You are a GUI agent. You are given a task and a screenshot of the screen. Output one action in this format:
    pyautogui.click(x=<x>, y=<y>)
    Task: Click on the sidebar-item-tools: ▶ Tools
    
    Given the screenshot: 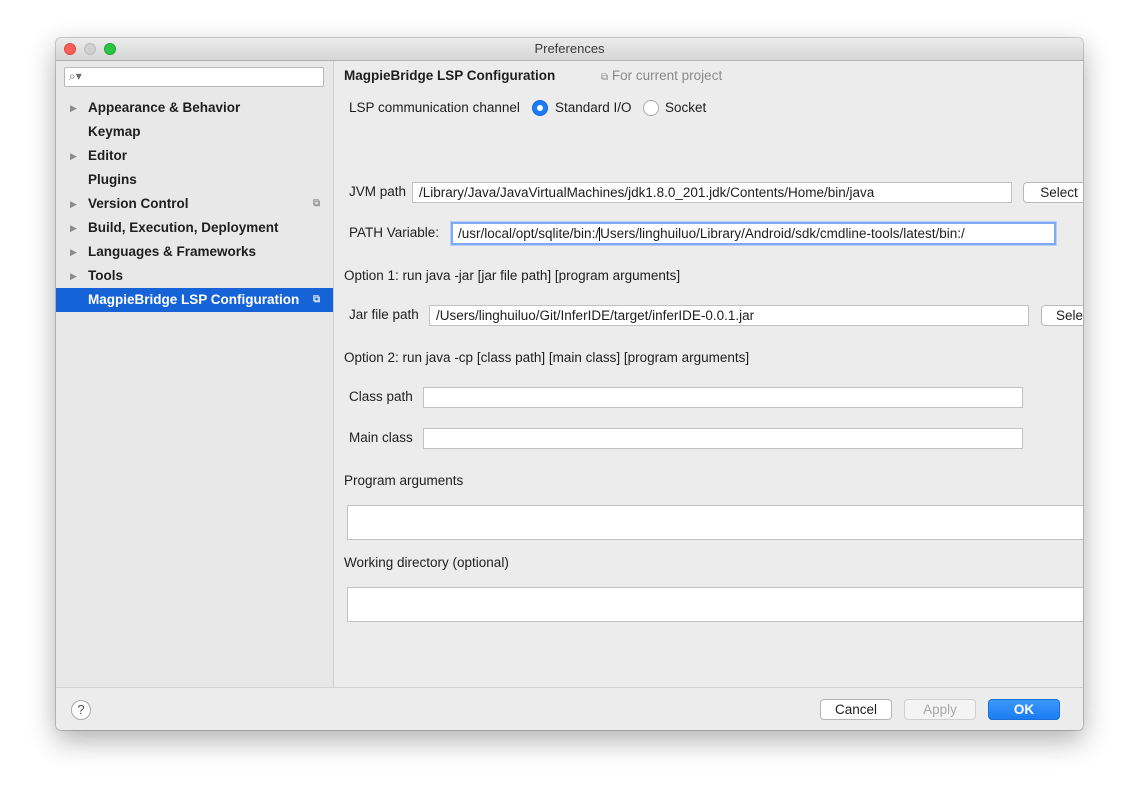 What is the action you would take?
    pyautogui.click(x=194, y=276)
    